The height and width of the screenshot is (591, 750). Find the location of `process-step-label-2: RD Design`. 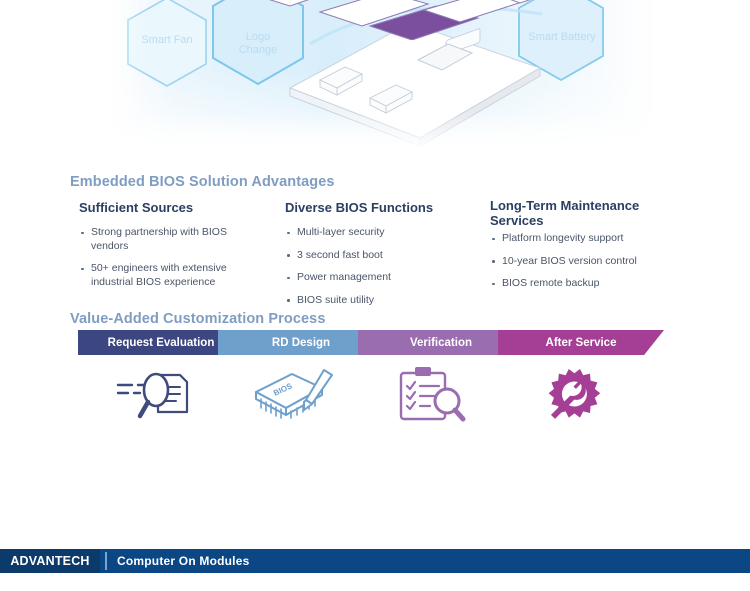

process-step-label-2: RD Design is located at coordinates (301, 342).